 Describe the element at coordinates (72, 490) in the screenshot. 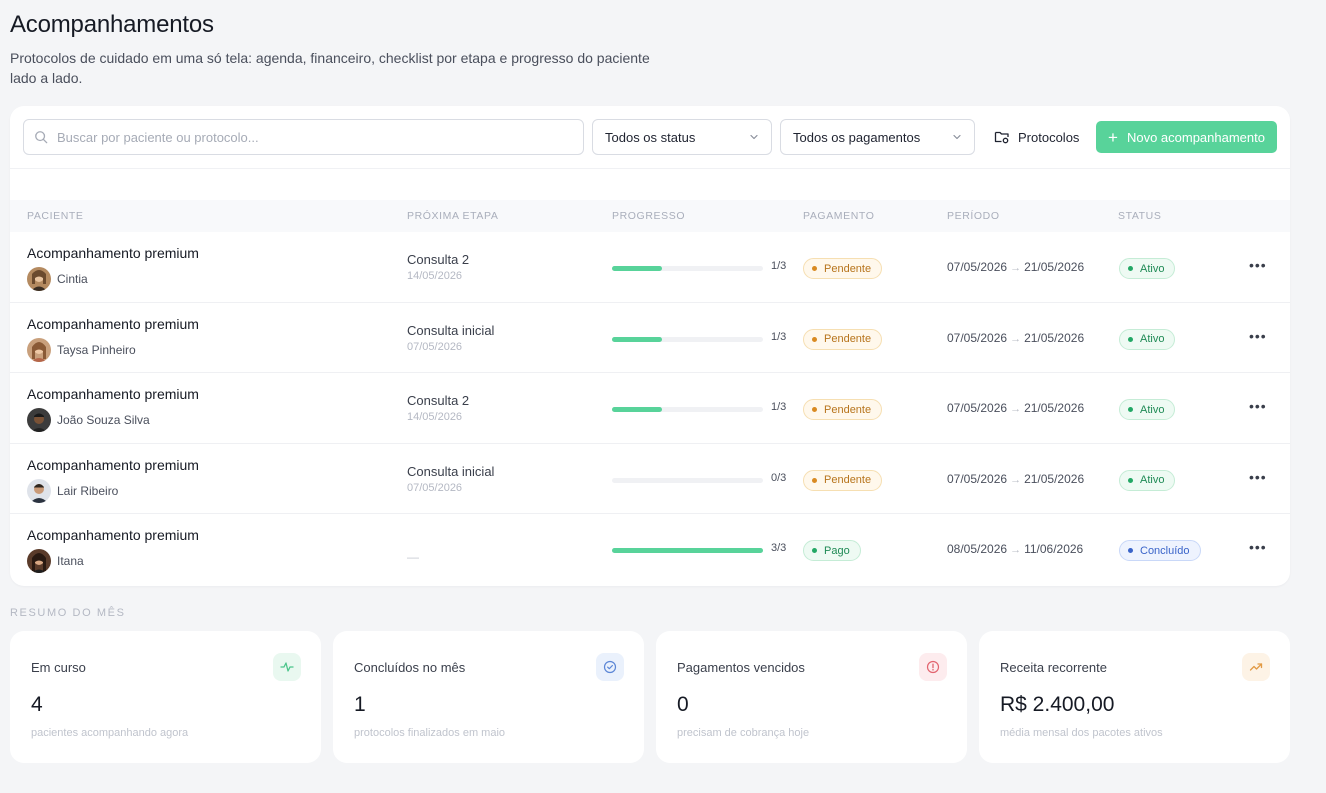

I see `patient: Lair Ribeiro` at that location.